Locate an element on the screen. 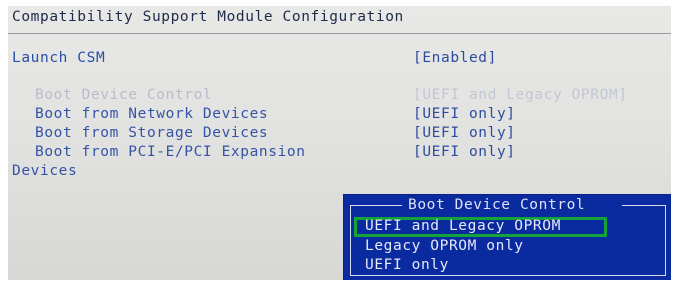  setting-value-launch-csm: [Enabled] is located at coordinates (455, 58).